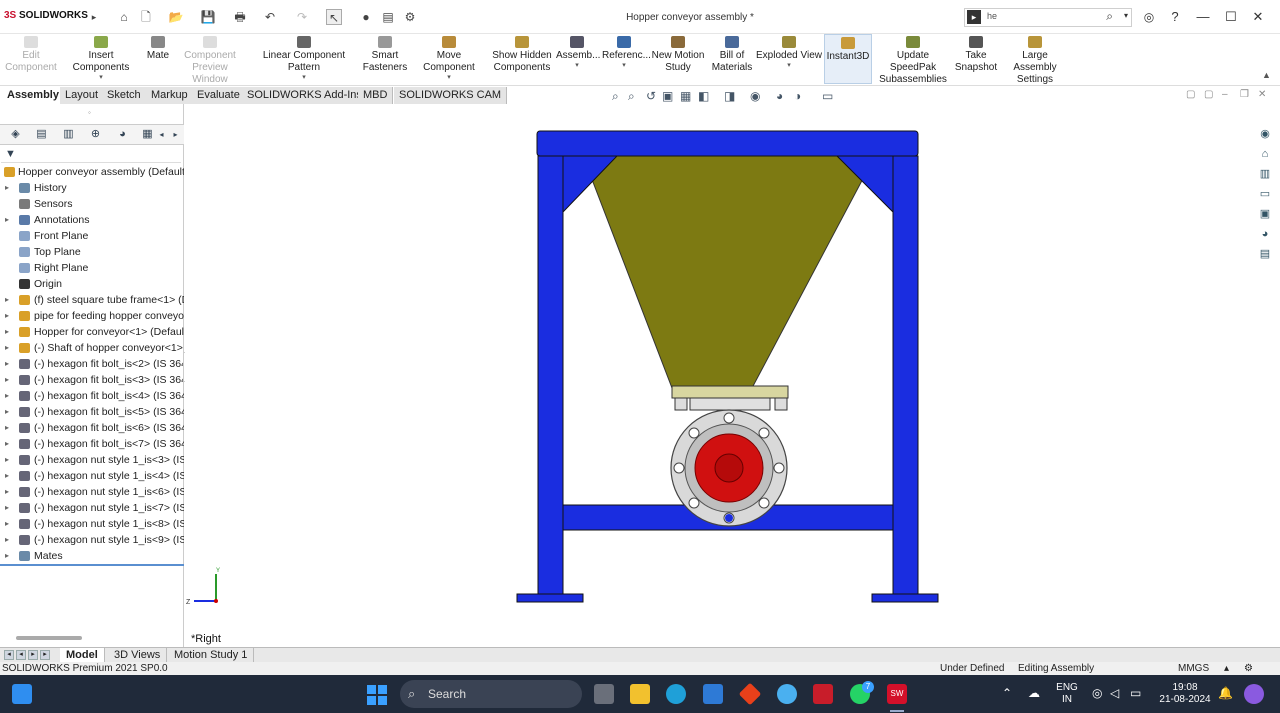 Image resolution: width=1280 pixels, height=713 pixels. What do you see at coordinates (1208, 94) in the screenshot?
I see `doc-tile-icon: ▢` at bounding box center [1208, 94].